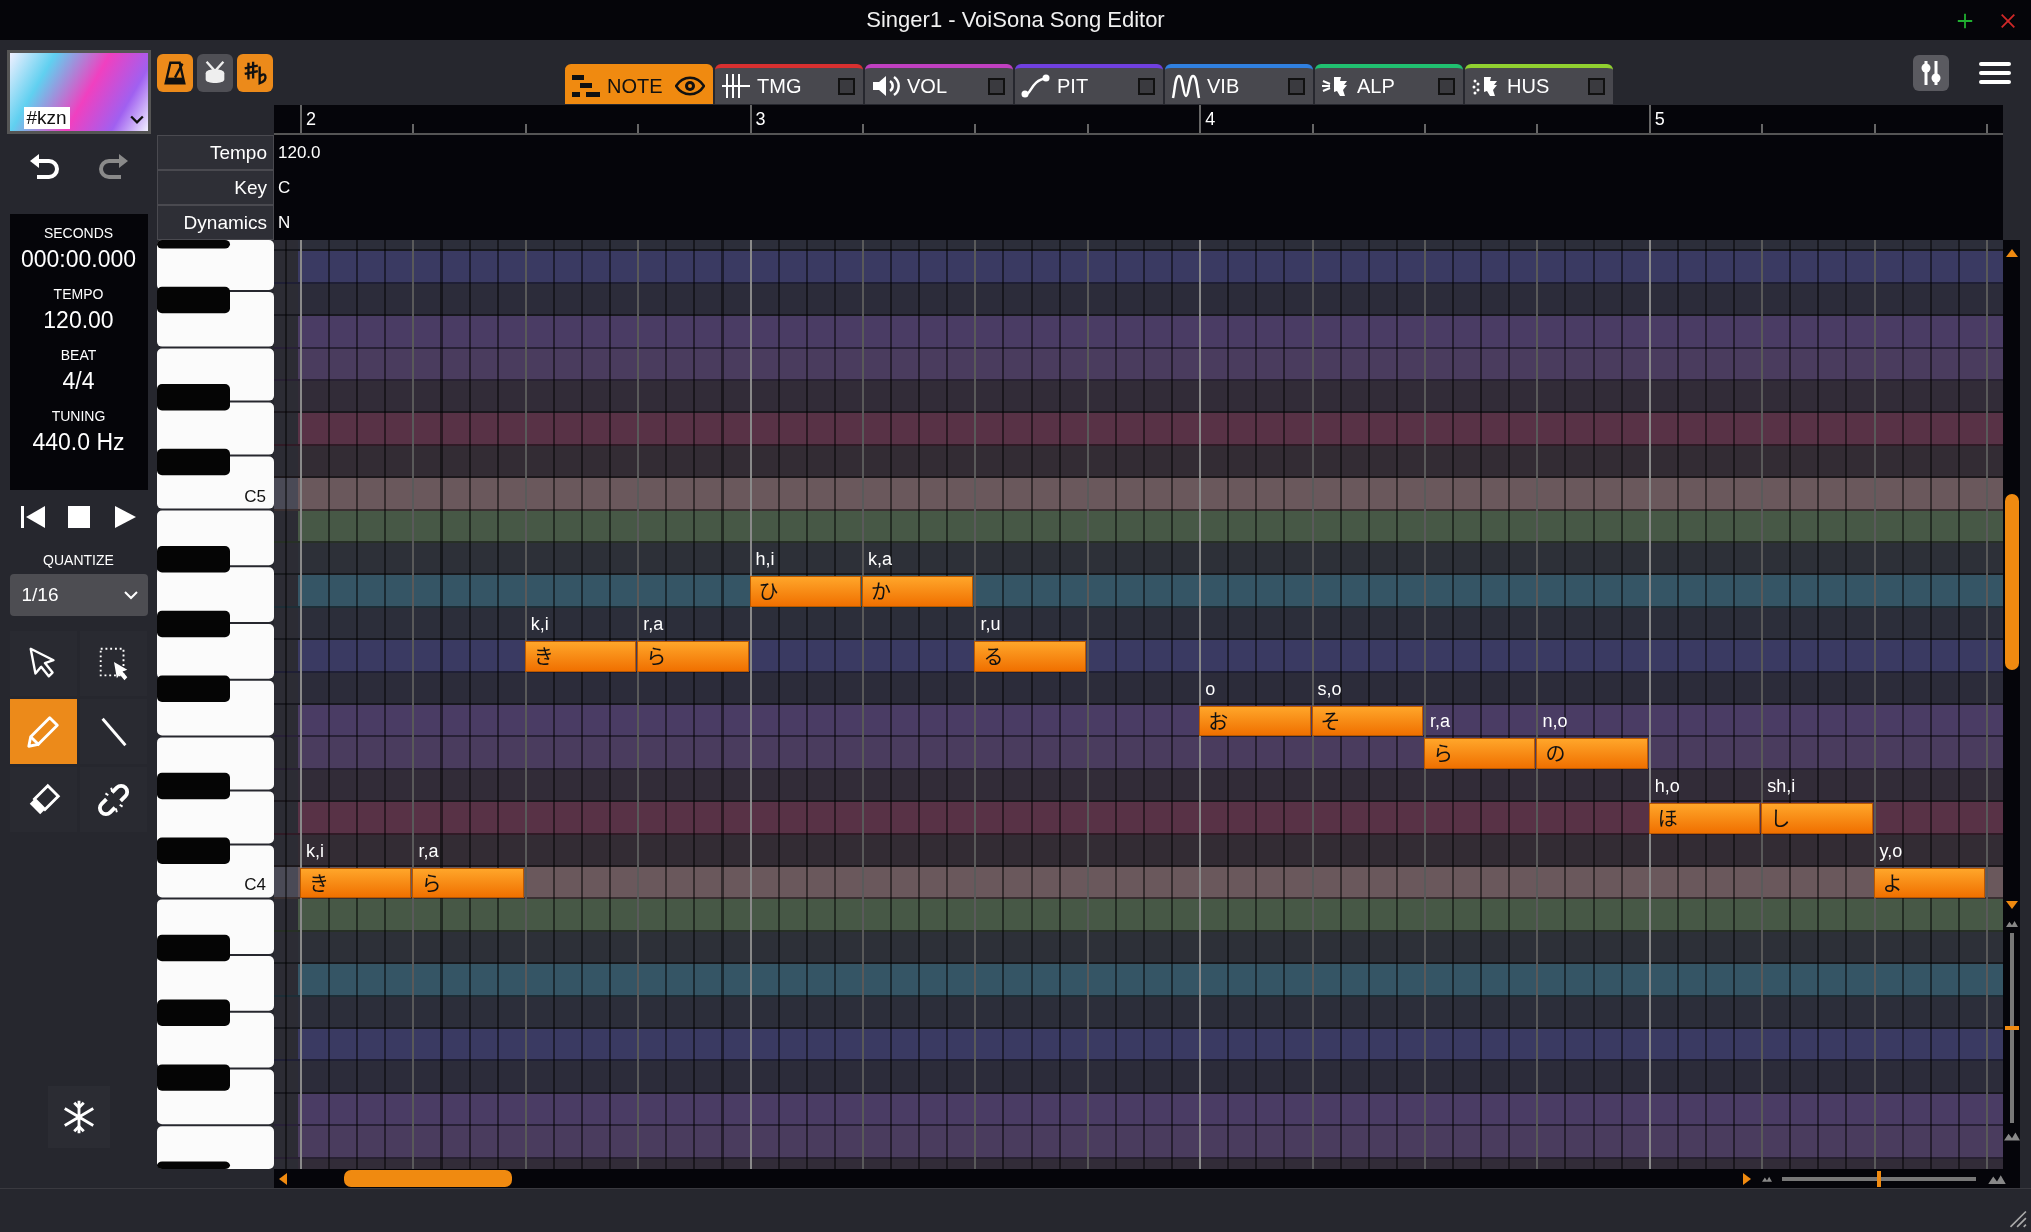  What do you see at coordinates (78, 294) in the screenshot?
I see `info-label: TEMPO` at bounding box center [78, 294].